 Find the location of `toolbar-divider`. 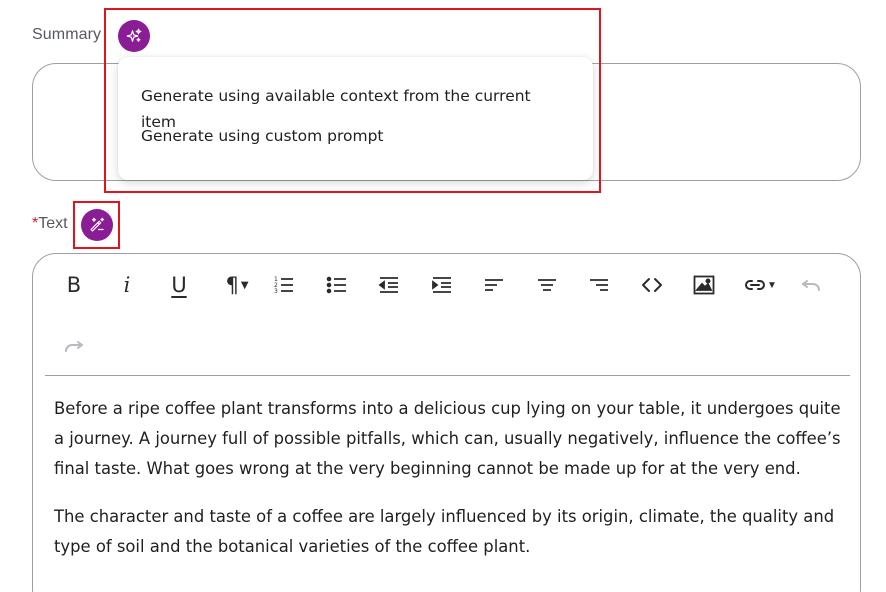

toolbar-divider is located at coordinates (447, 375).